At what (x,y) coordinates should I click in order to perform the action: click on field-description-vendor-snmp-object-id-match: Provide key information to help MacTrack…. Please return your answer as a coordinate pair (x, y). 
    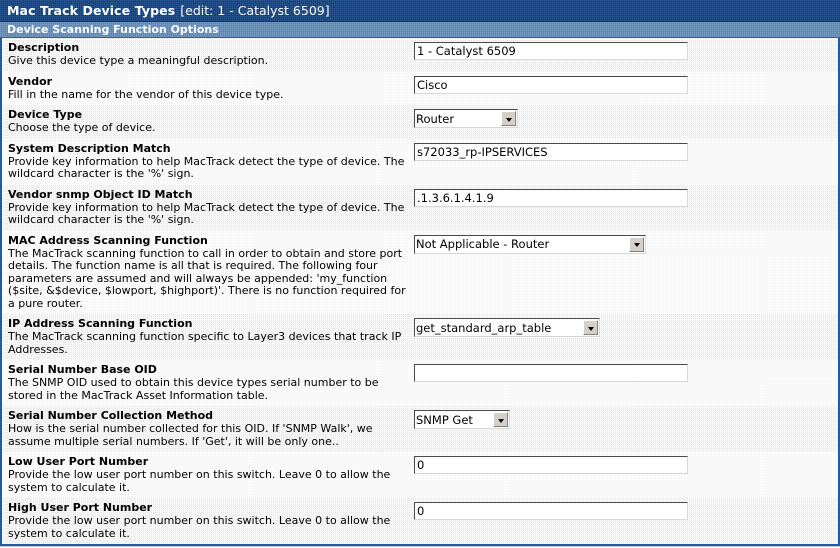
    Looking at the image, I should click on (206, 213).